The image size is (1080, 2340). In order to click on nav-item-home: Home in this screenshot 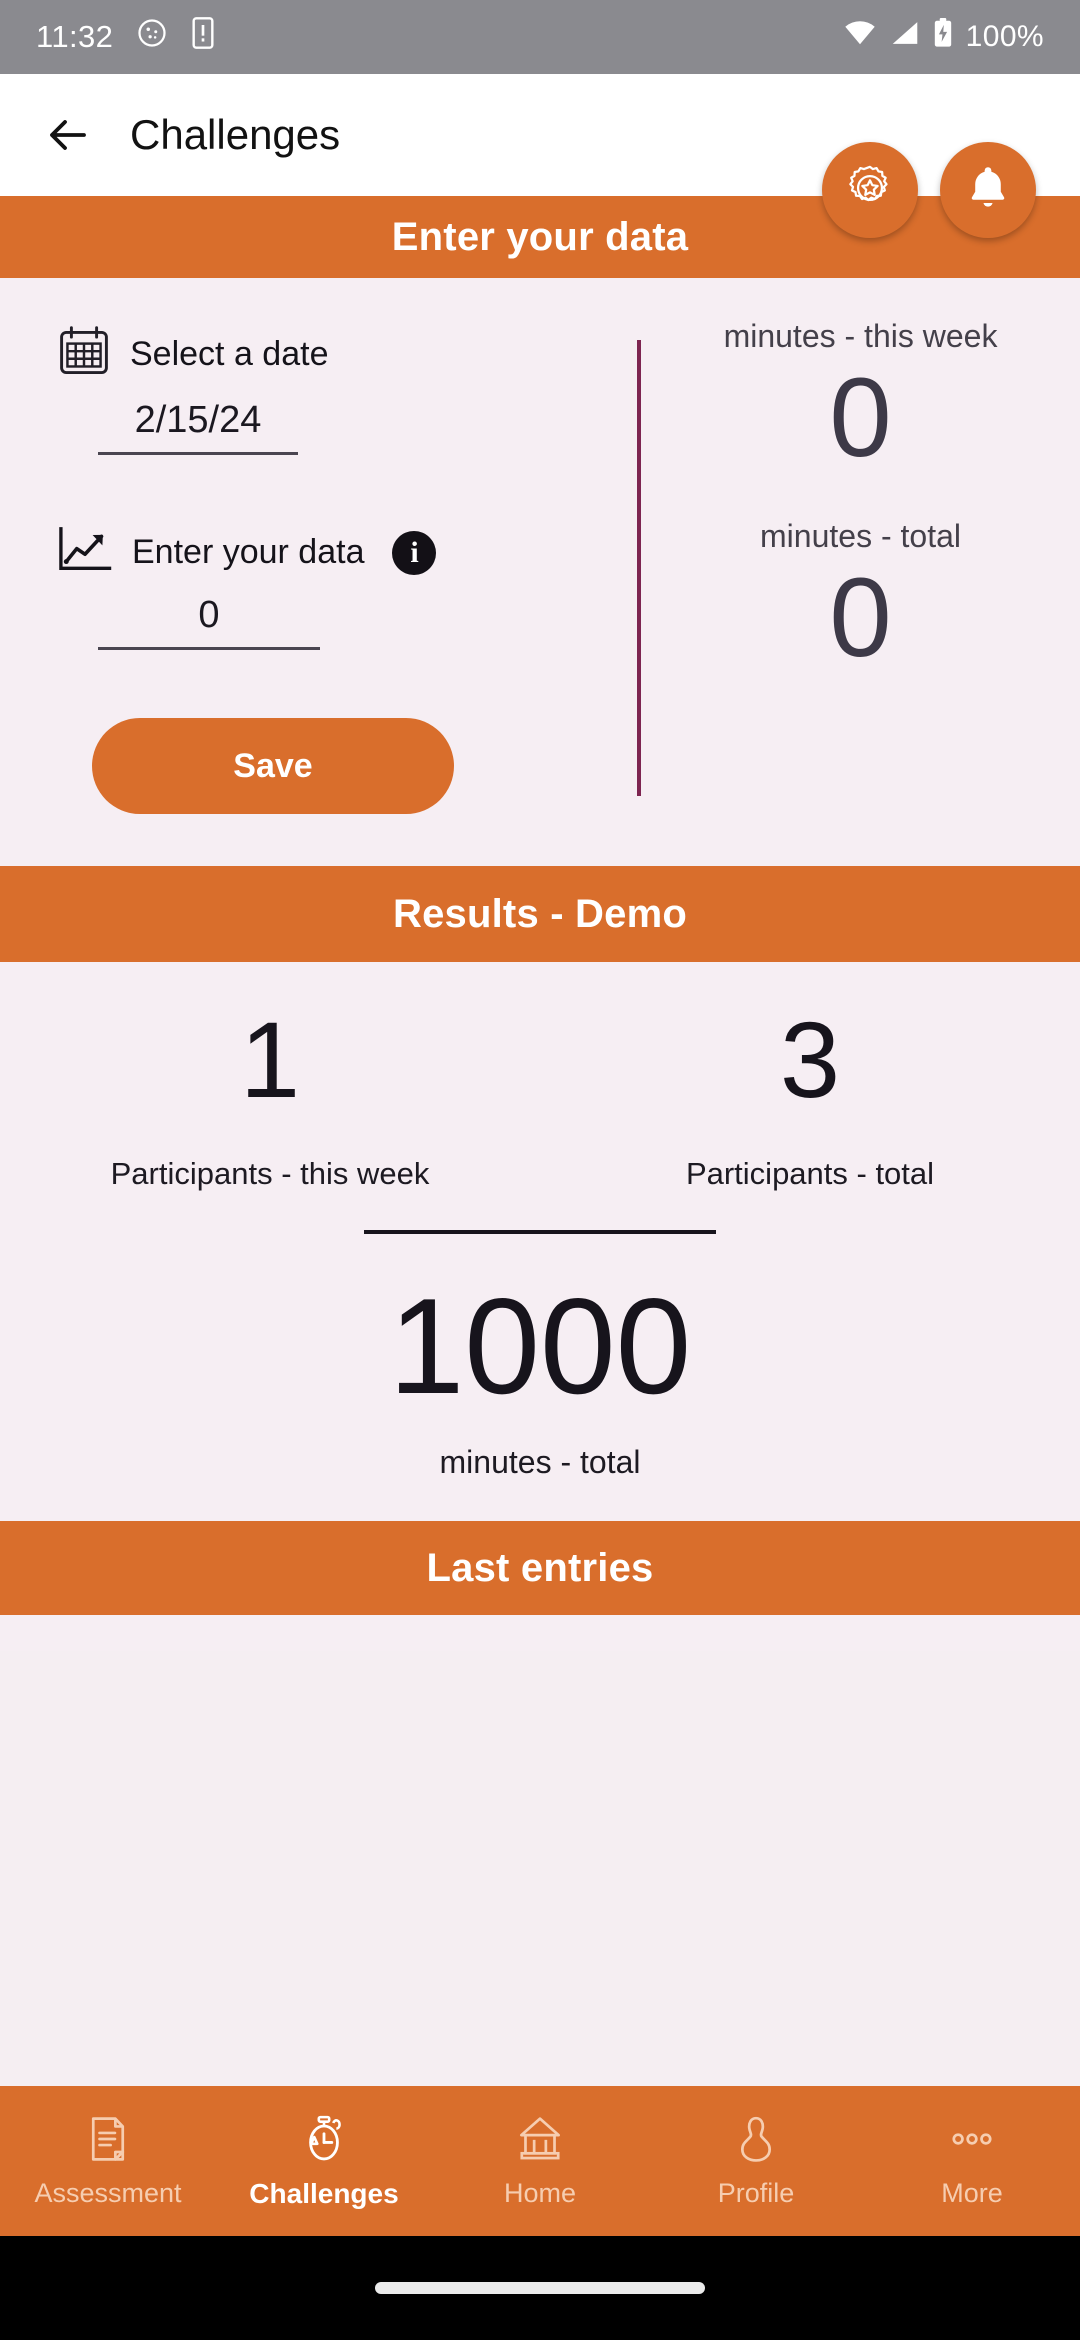, I will do `click(540, 2161)`.